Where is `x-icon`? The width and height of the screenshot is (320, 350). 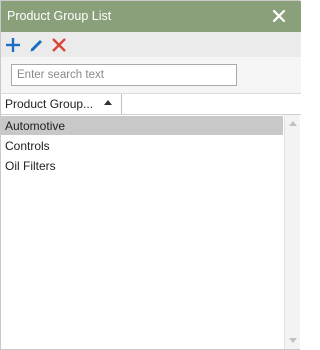
x-icon is located at coordinates (59, 45).